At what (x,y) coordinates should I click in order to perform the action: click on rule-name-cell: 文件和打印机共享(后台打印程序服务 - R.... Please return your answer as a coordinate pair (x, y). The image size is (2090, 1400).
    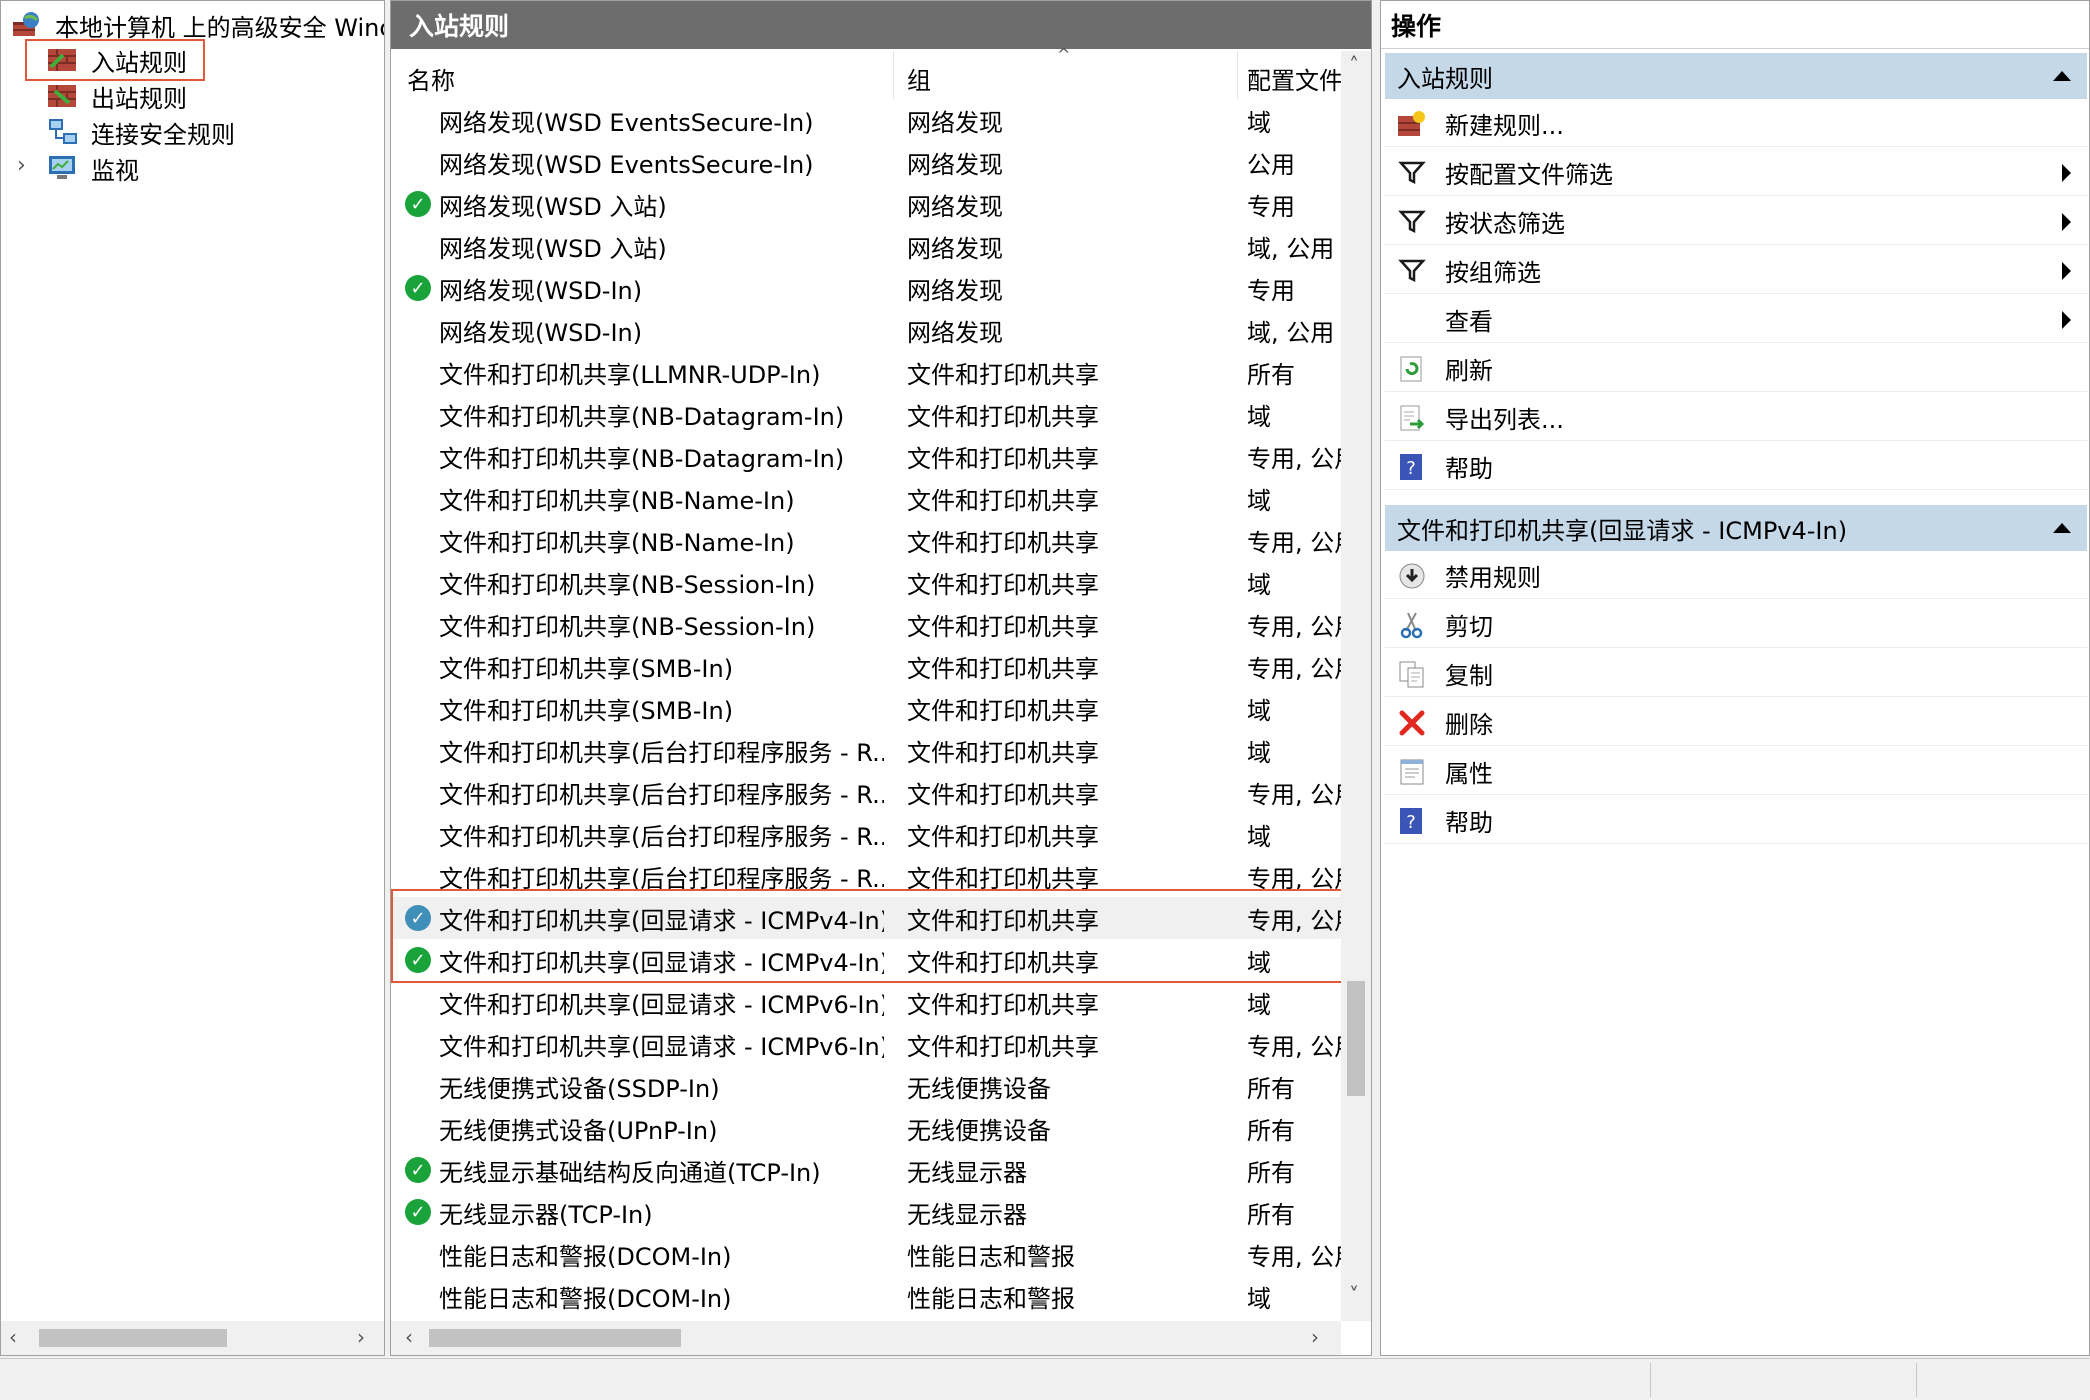
    Looking at the image, I should click on (661, 752).